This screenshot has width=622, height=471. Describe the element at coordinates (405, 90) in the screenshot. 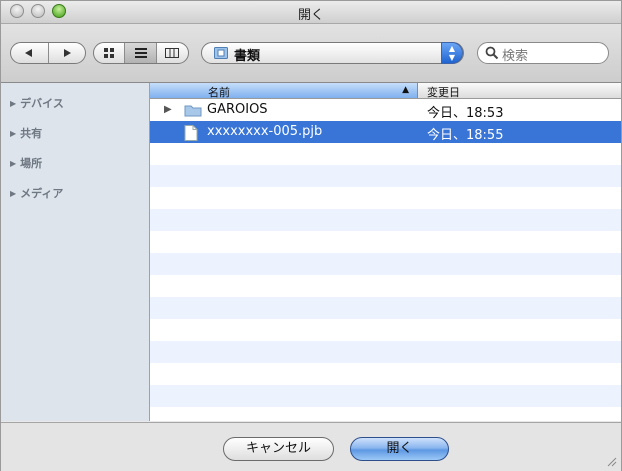

I see `sort-ascending-icon: ▲` at that location.